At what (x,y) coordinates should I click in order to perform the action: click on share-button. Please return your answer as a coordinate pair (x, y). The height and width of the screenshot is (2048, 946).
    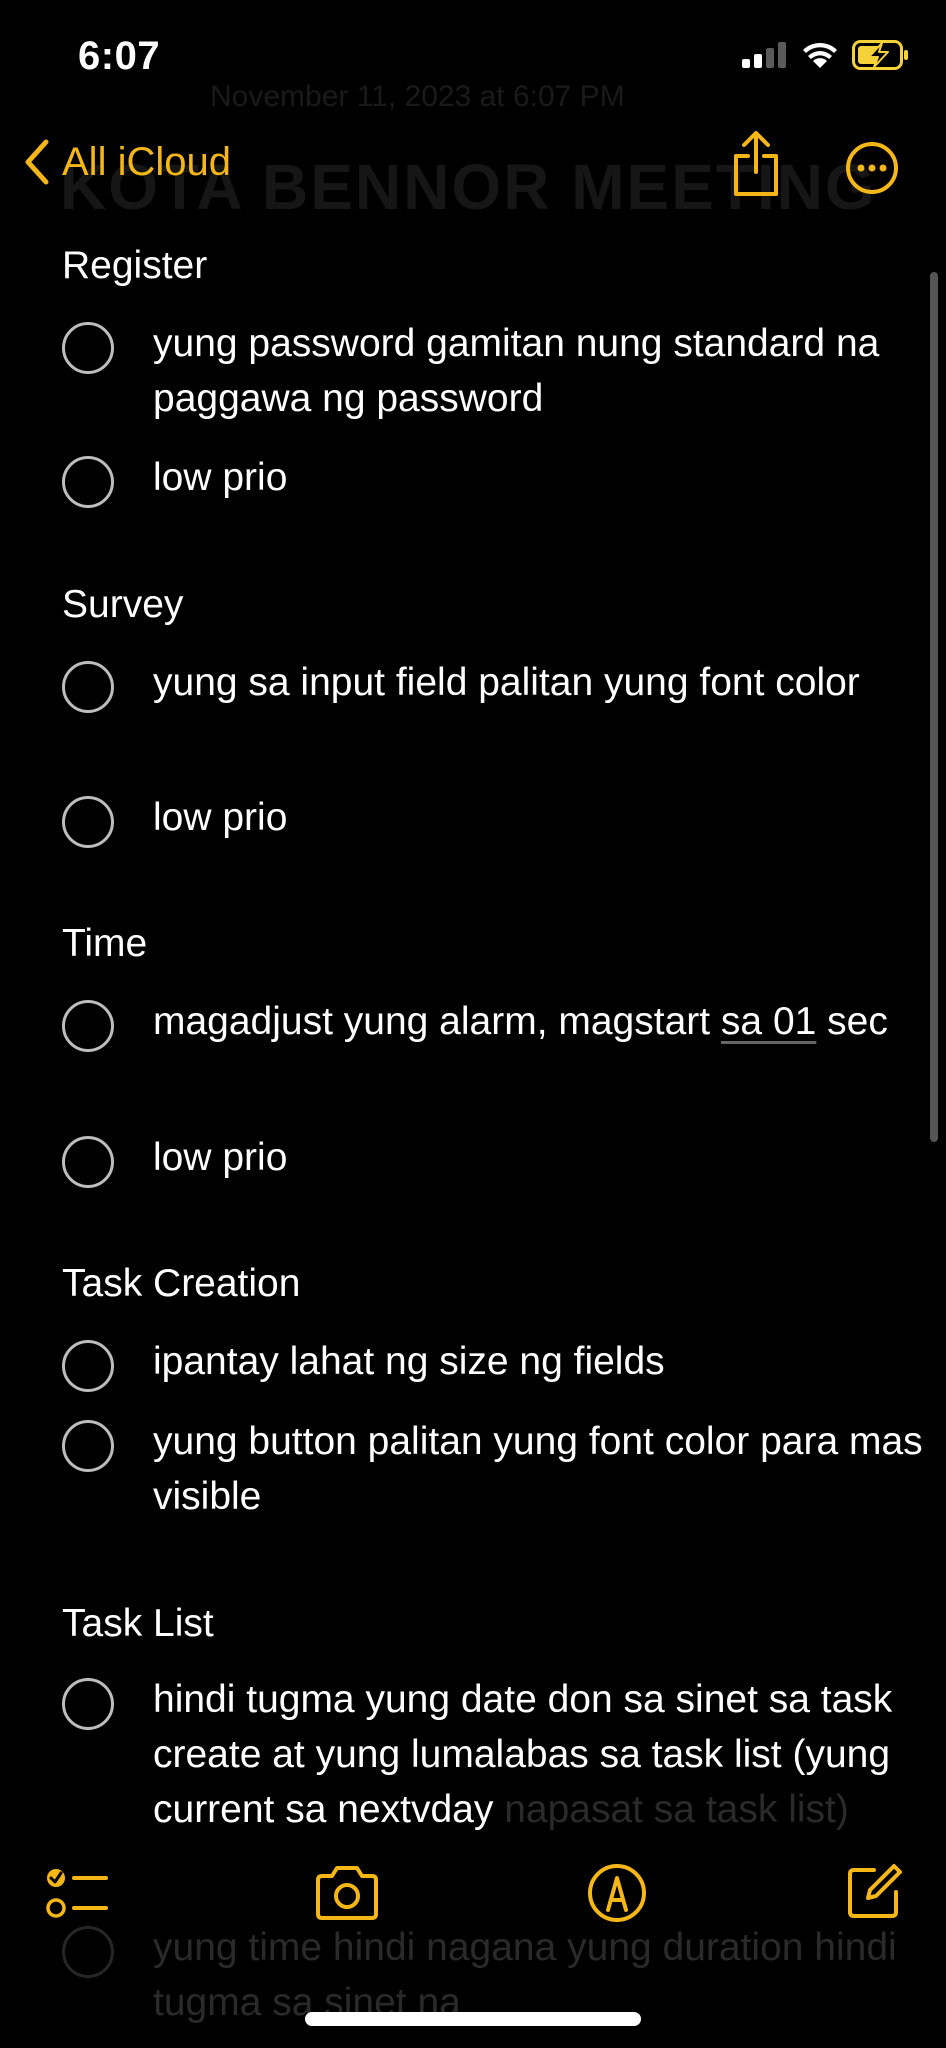
    Looking at the image, I should click on (756, 165).